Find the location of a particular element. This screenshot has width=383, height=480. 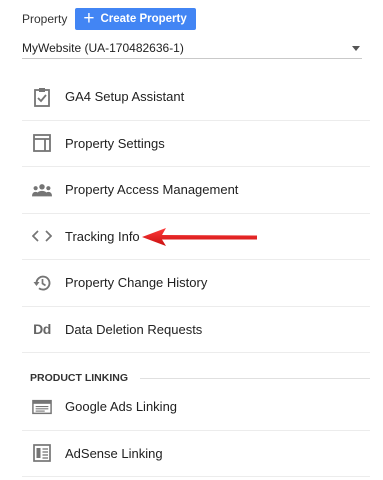

menu-item-label: Data Deletion Requests is located at coordinates (134, 329).